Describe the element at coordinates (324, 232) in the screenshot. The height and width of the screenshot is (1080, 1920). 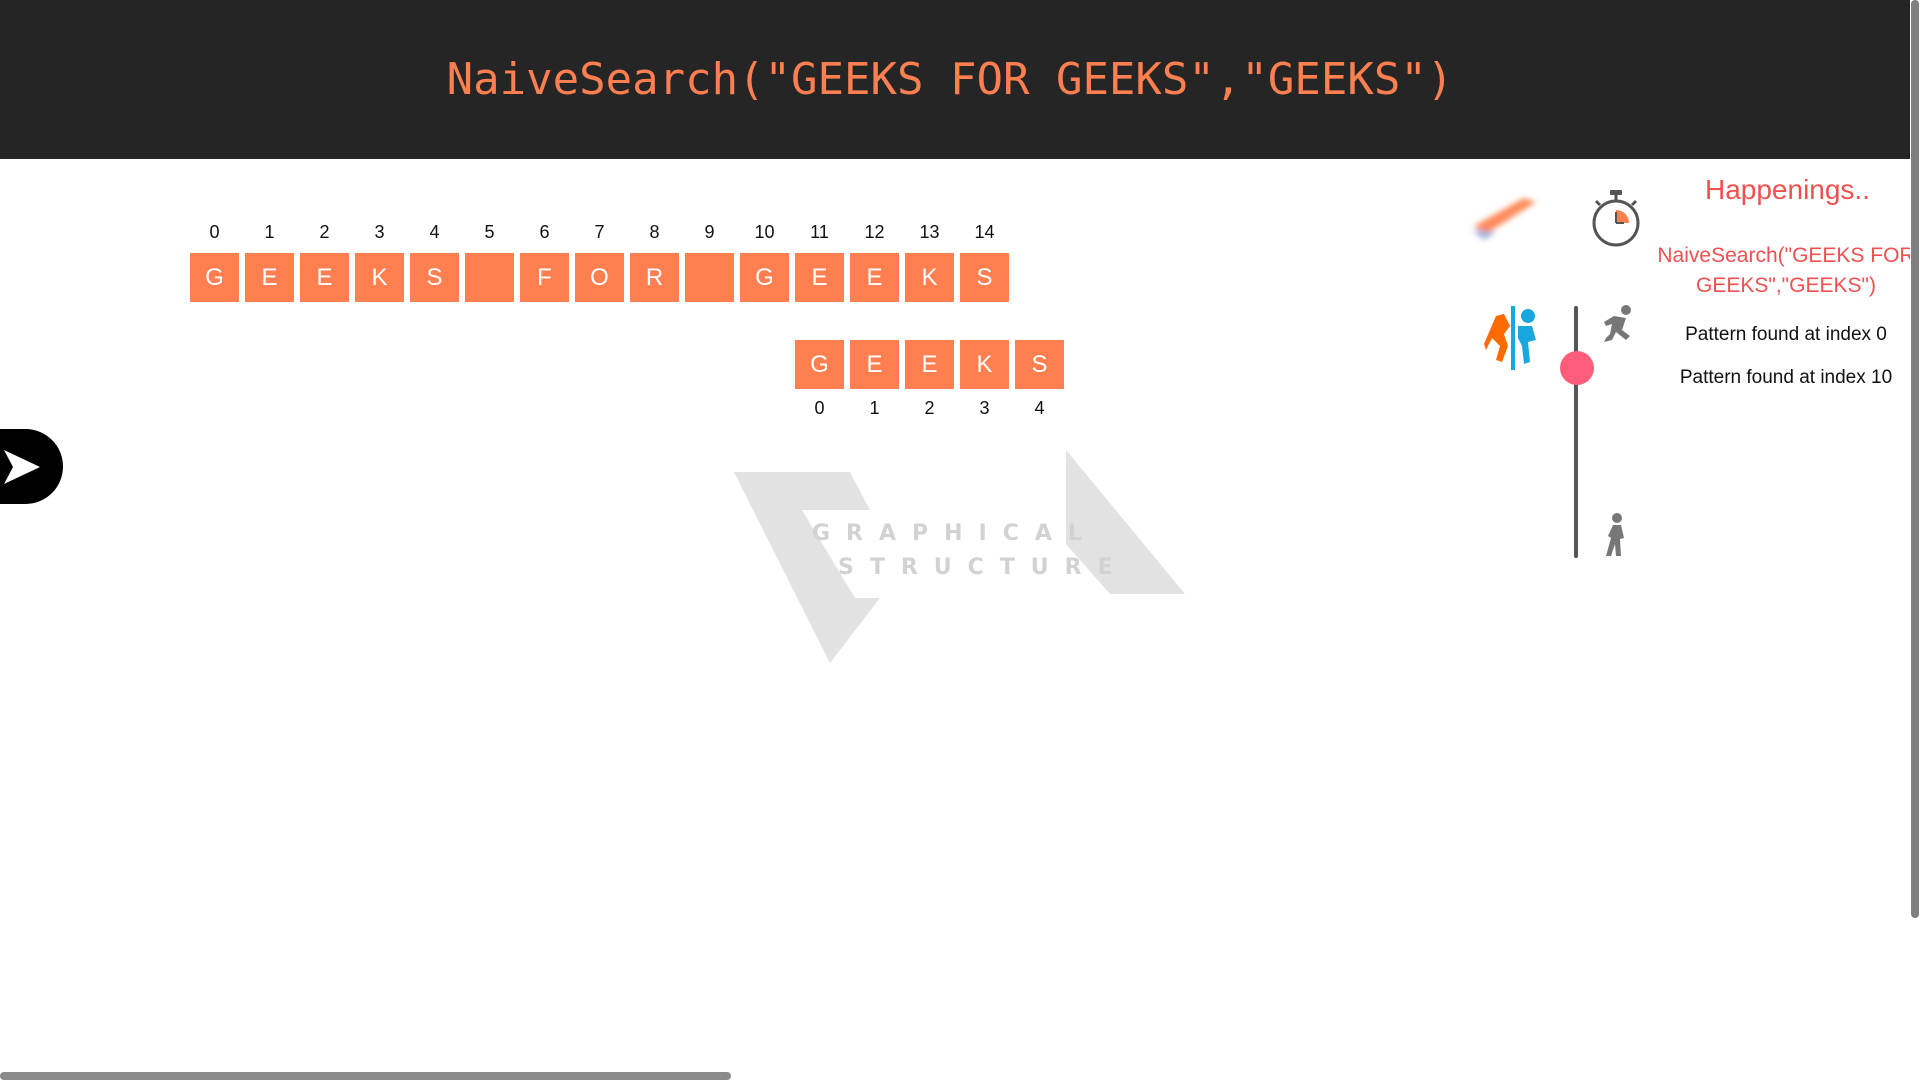
I see `text-index: 2` at that location.